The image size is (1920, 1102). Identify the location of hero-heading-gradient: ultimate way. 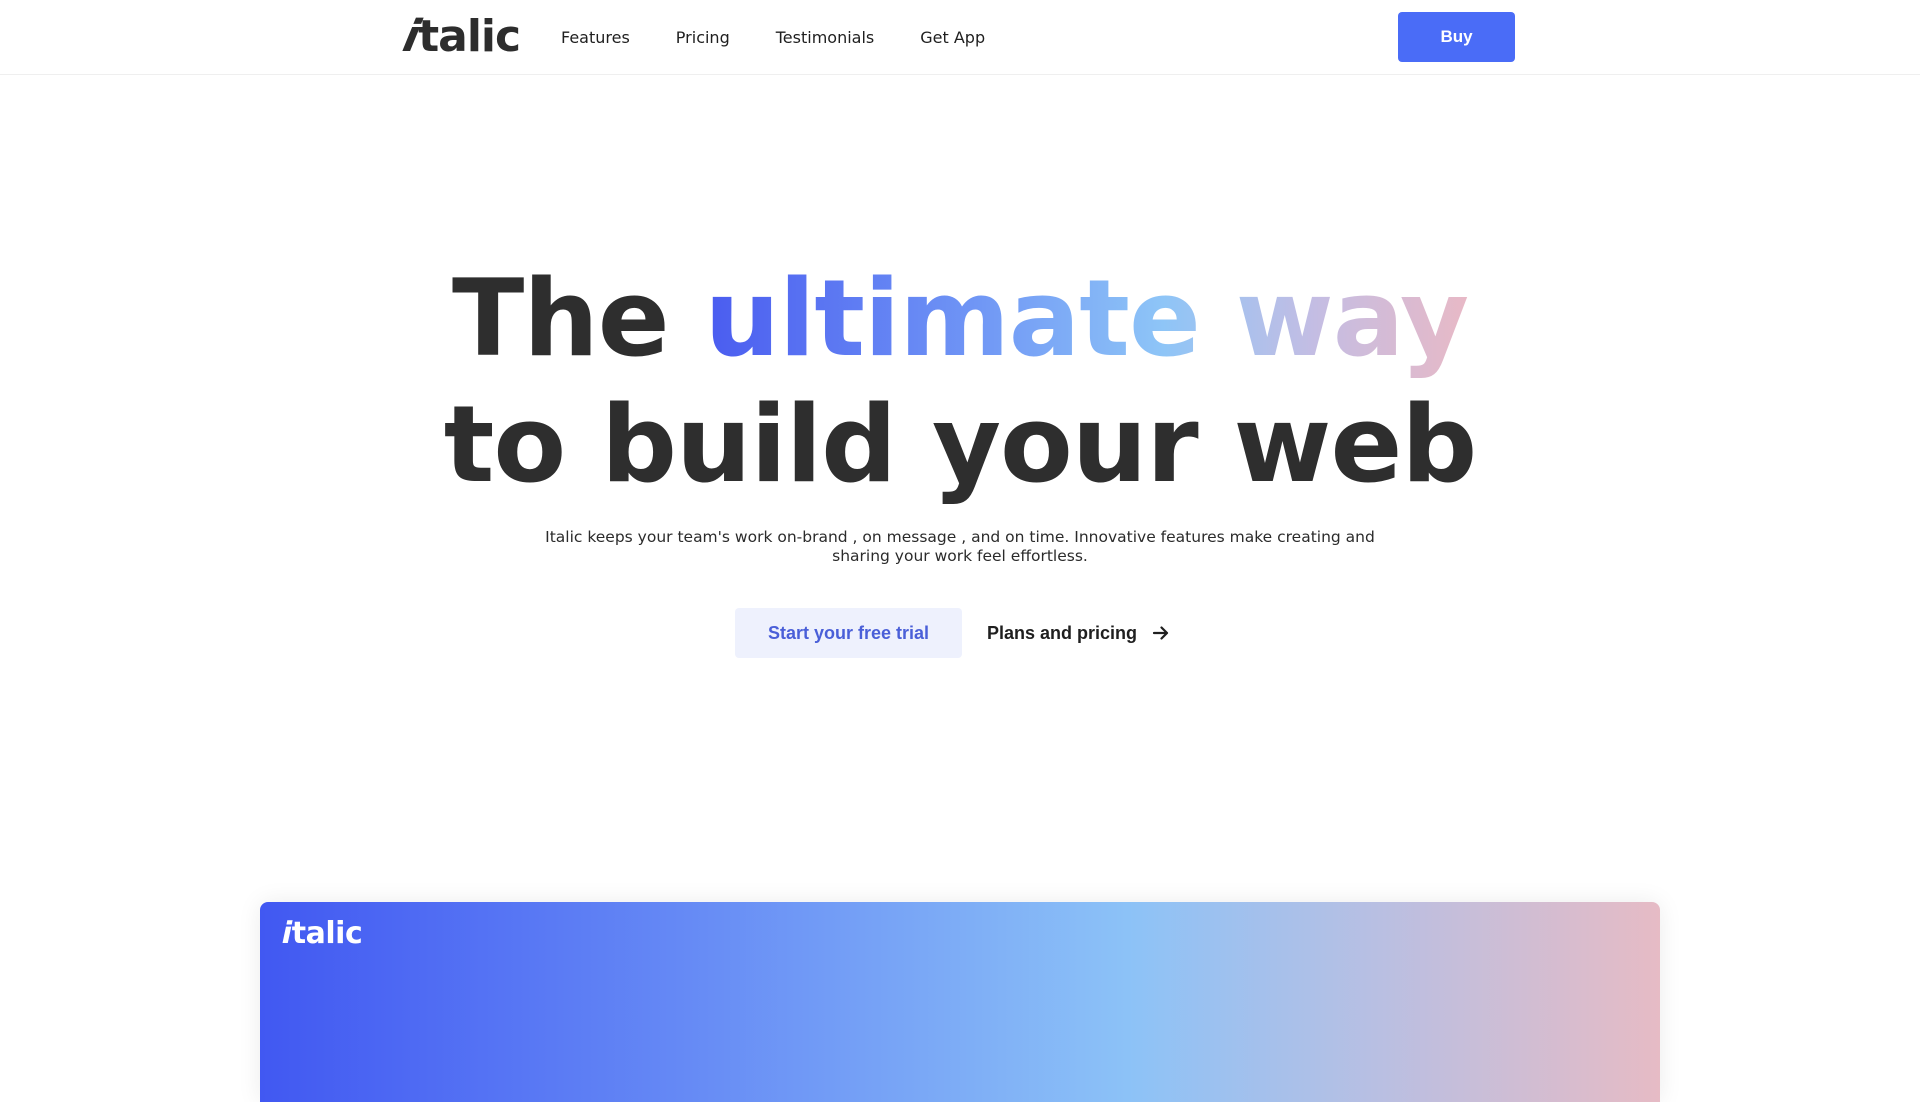
(1087, 318).